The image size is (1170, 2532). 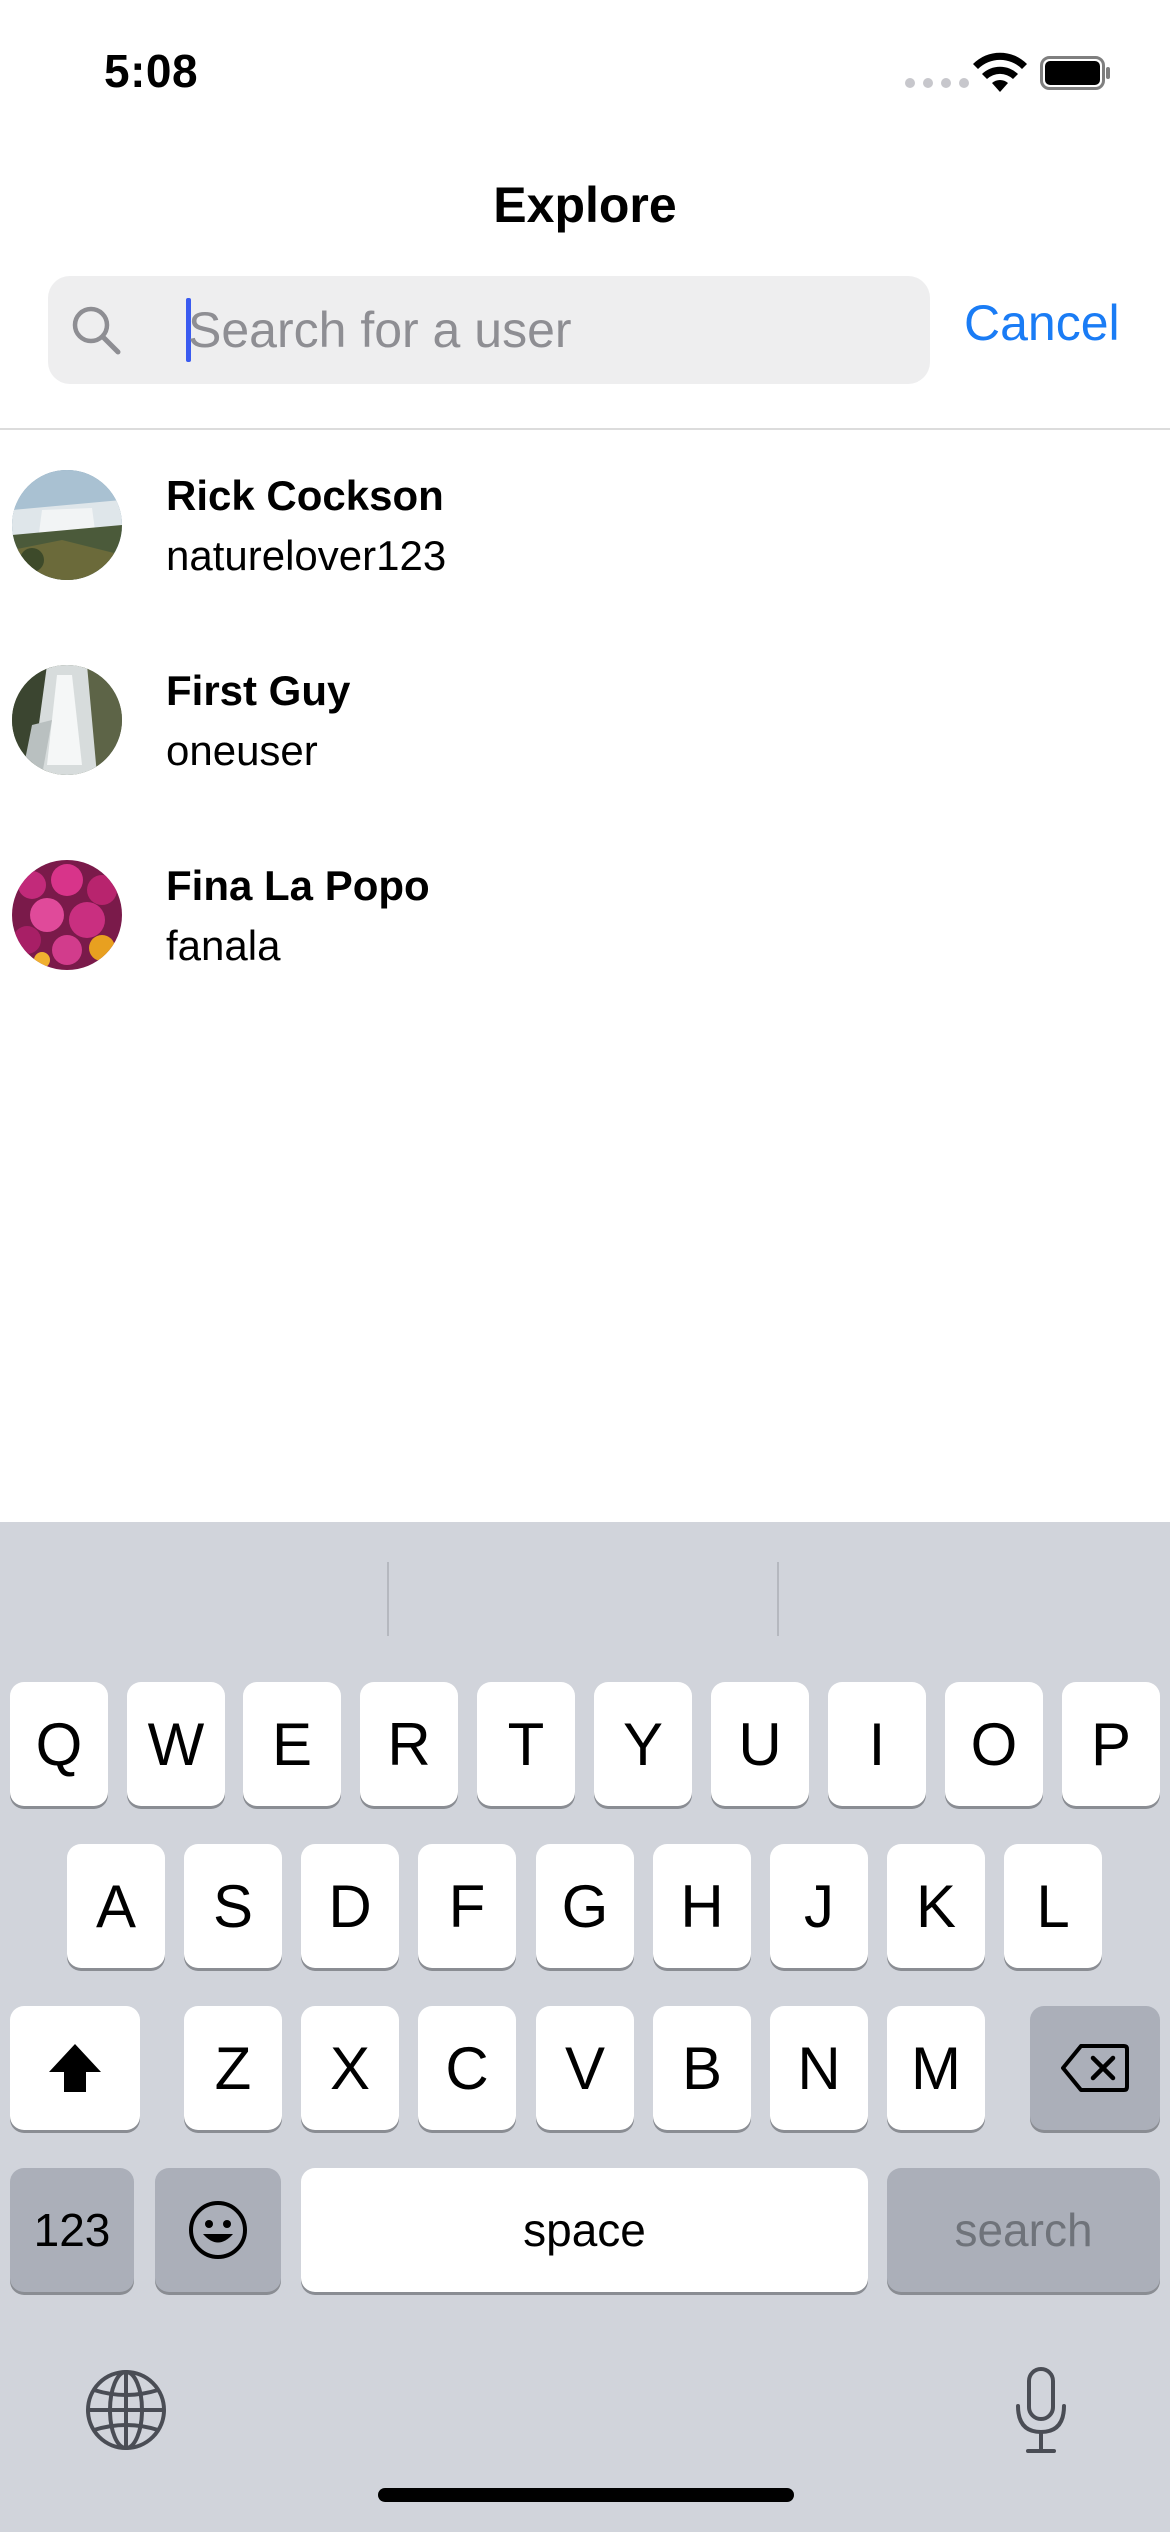 What do you see at coordinates (59, 1744) in the screenshot?
I see `key-q: Q` at bounding box center [59, 1744].